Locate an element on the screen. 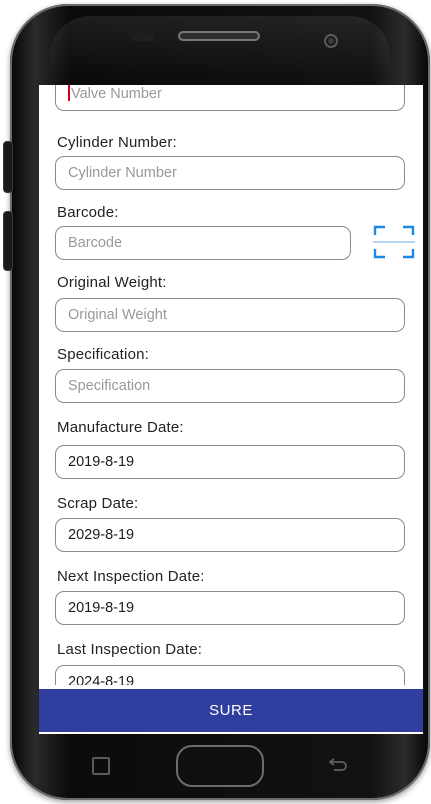 This screenshot has width=431, height=804. scan-barcode-icon is located at coordinates (394, 242).